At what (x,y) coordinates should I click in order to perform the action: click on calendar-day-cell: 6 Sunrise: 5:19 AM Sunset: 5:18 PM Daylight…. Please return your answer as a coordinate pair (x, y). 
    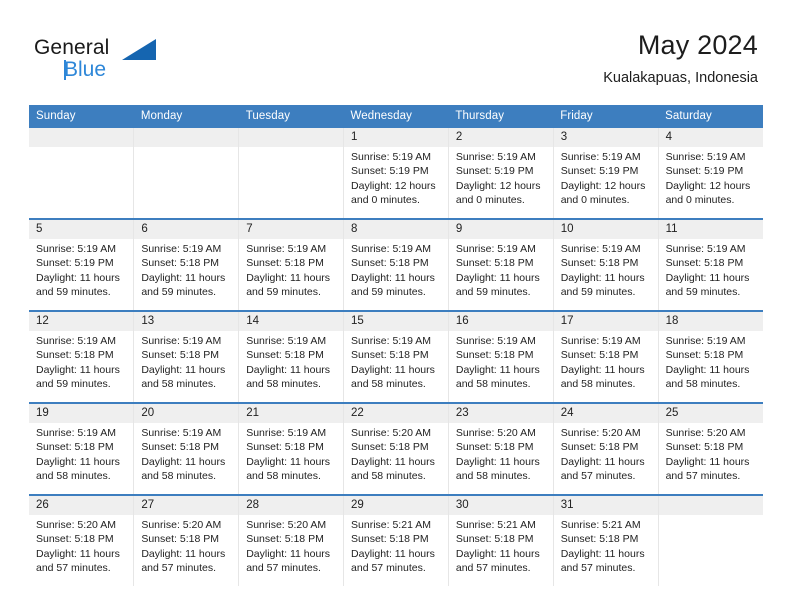
    Looking at the image, I should click on (186, 264).